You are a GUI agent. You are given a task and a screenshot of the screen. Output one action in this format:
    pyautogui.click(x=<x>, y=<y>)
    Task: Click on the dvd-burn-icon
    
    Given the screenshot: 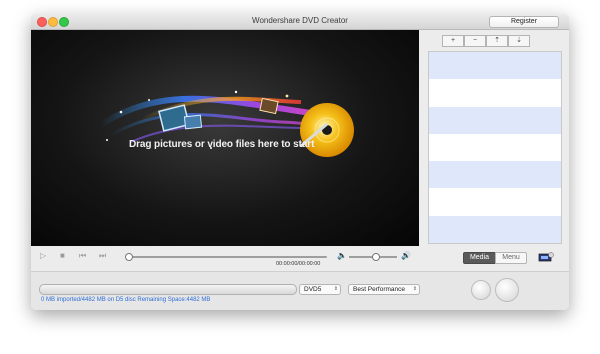 What is the action you would take?
    pyautogui.click(x=546, y=257)
    